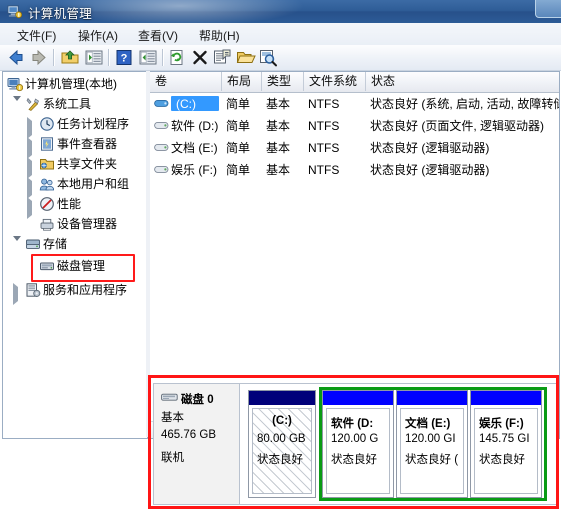 This screenshot has height=509, width=561. What do you see at coordinates (194, 170) in the screenshot?
I see `cell-volume: 娱乐 (F:)` at bounding box center [194, 170].